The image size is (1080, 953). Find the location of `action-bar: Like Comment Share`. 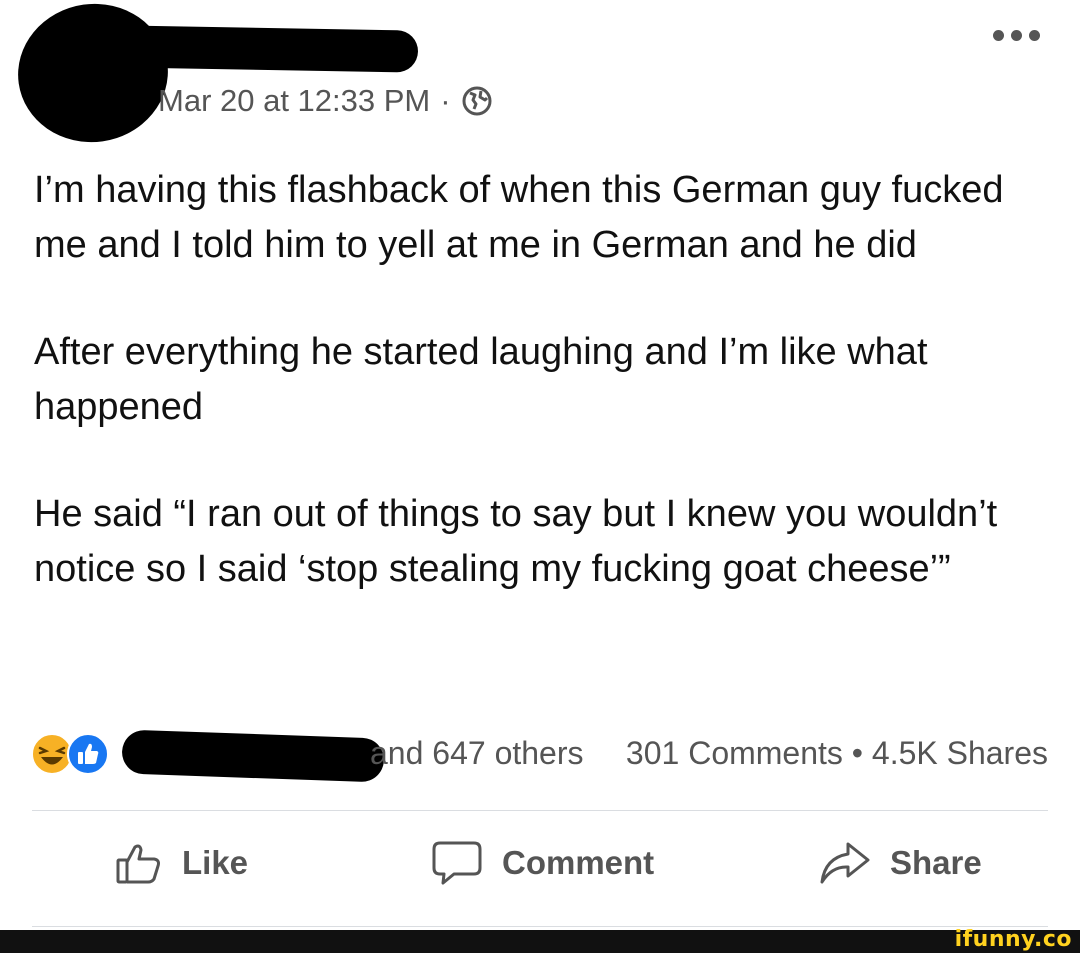

action-bar: Like Comment Share is located at coordinates (540, 871).